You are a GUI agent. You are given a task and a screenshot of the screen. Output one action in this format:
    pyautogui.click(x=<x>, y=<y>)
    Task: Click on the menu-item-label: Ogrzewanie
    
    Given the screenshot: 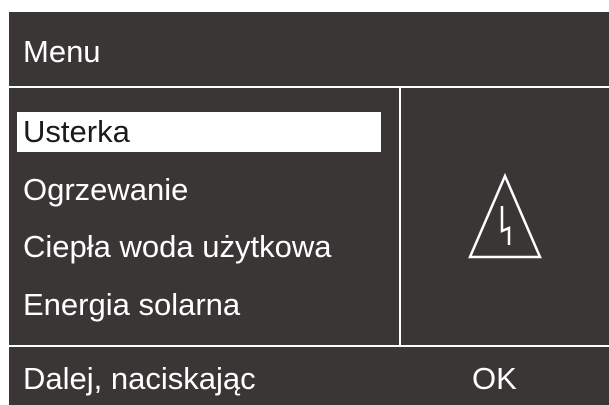 What is the action you would take?
    pyautogui.click(x=106, y=189)
    